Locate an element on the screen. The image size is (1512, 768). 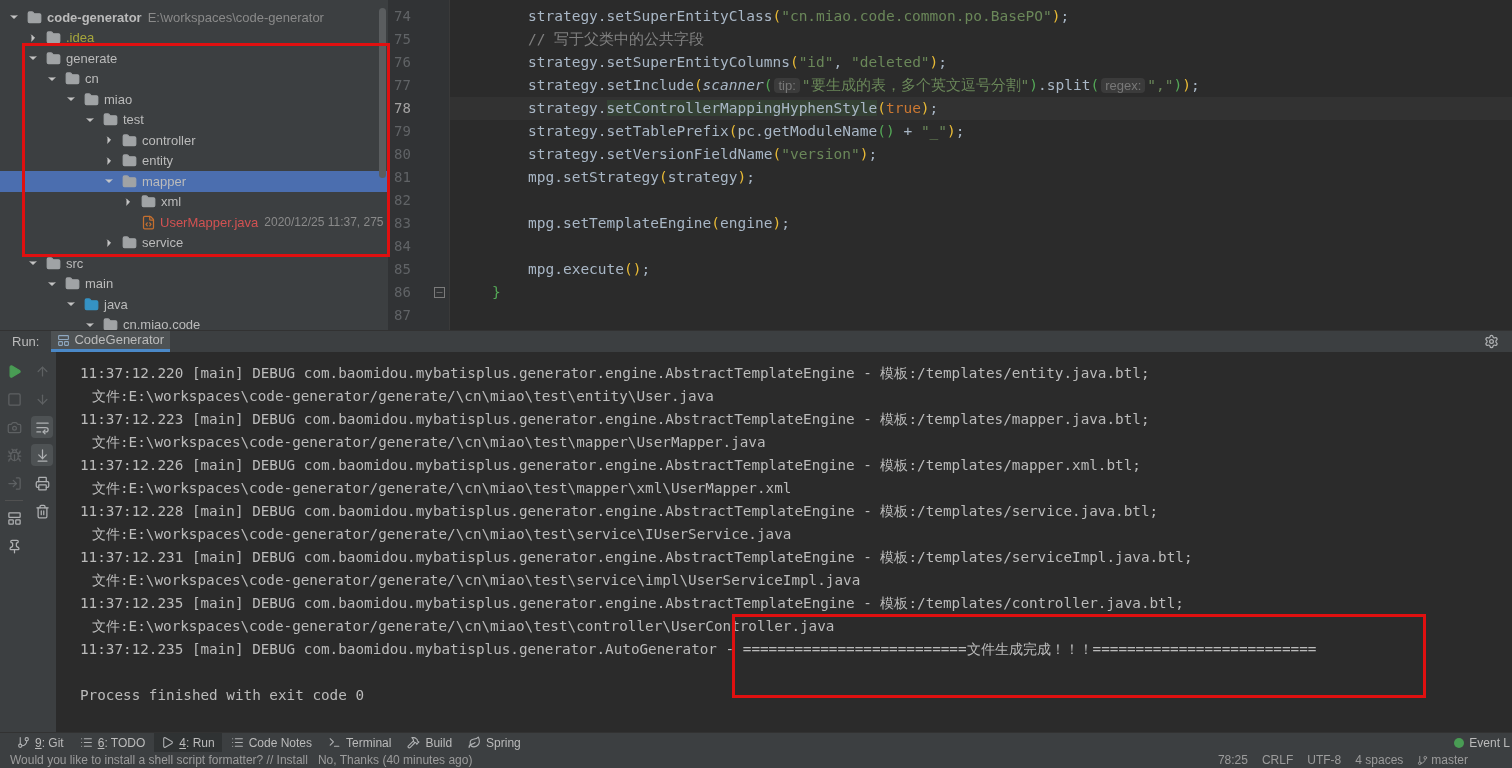
java-file-icon is located at coordinates (148, 222).